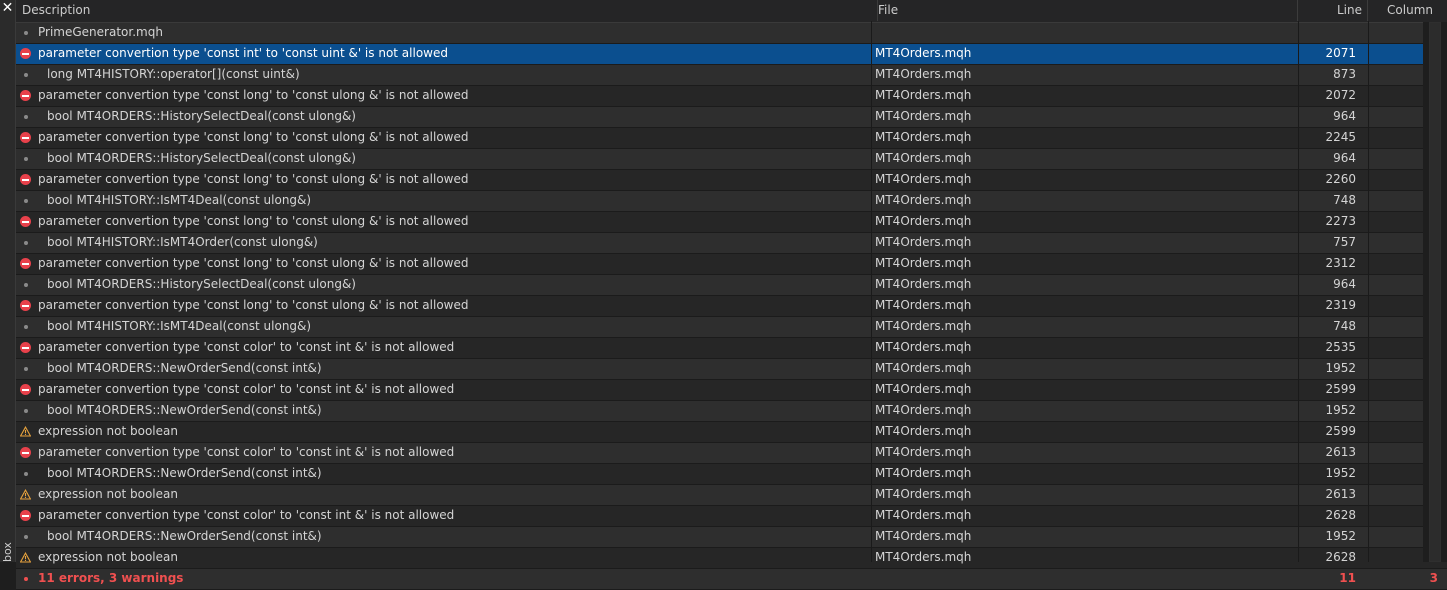 Image resolution: width=1447 pixels, height=590 pixels. Describe the element at coordinates (1347, 578) in the screenshot. I see `line-number-cell: 11` at that location.